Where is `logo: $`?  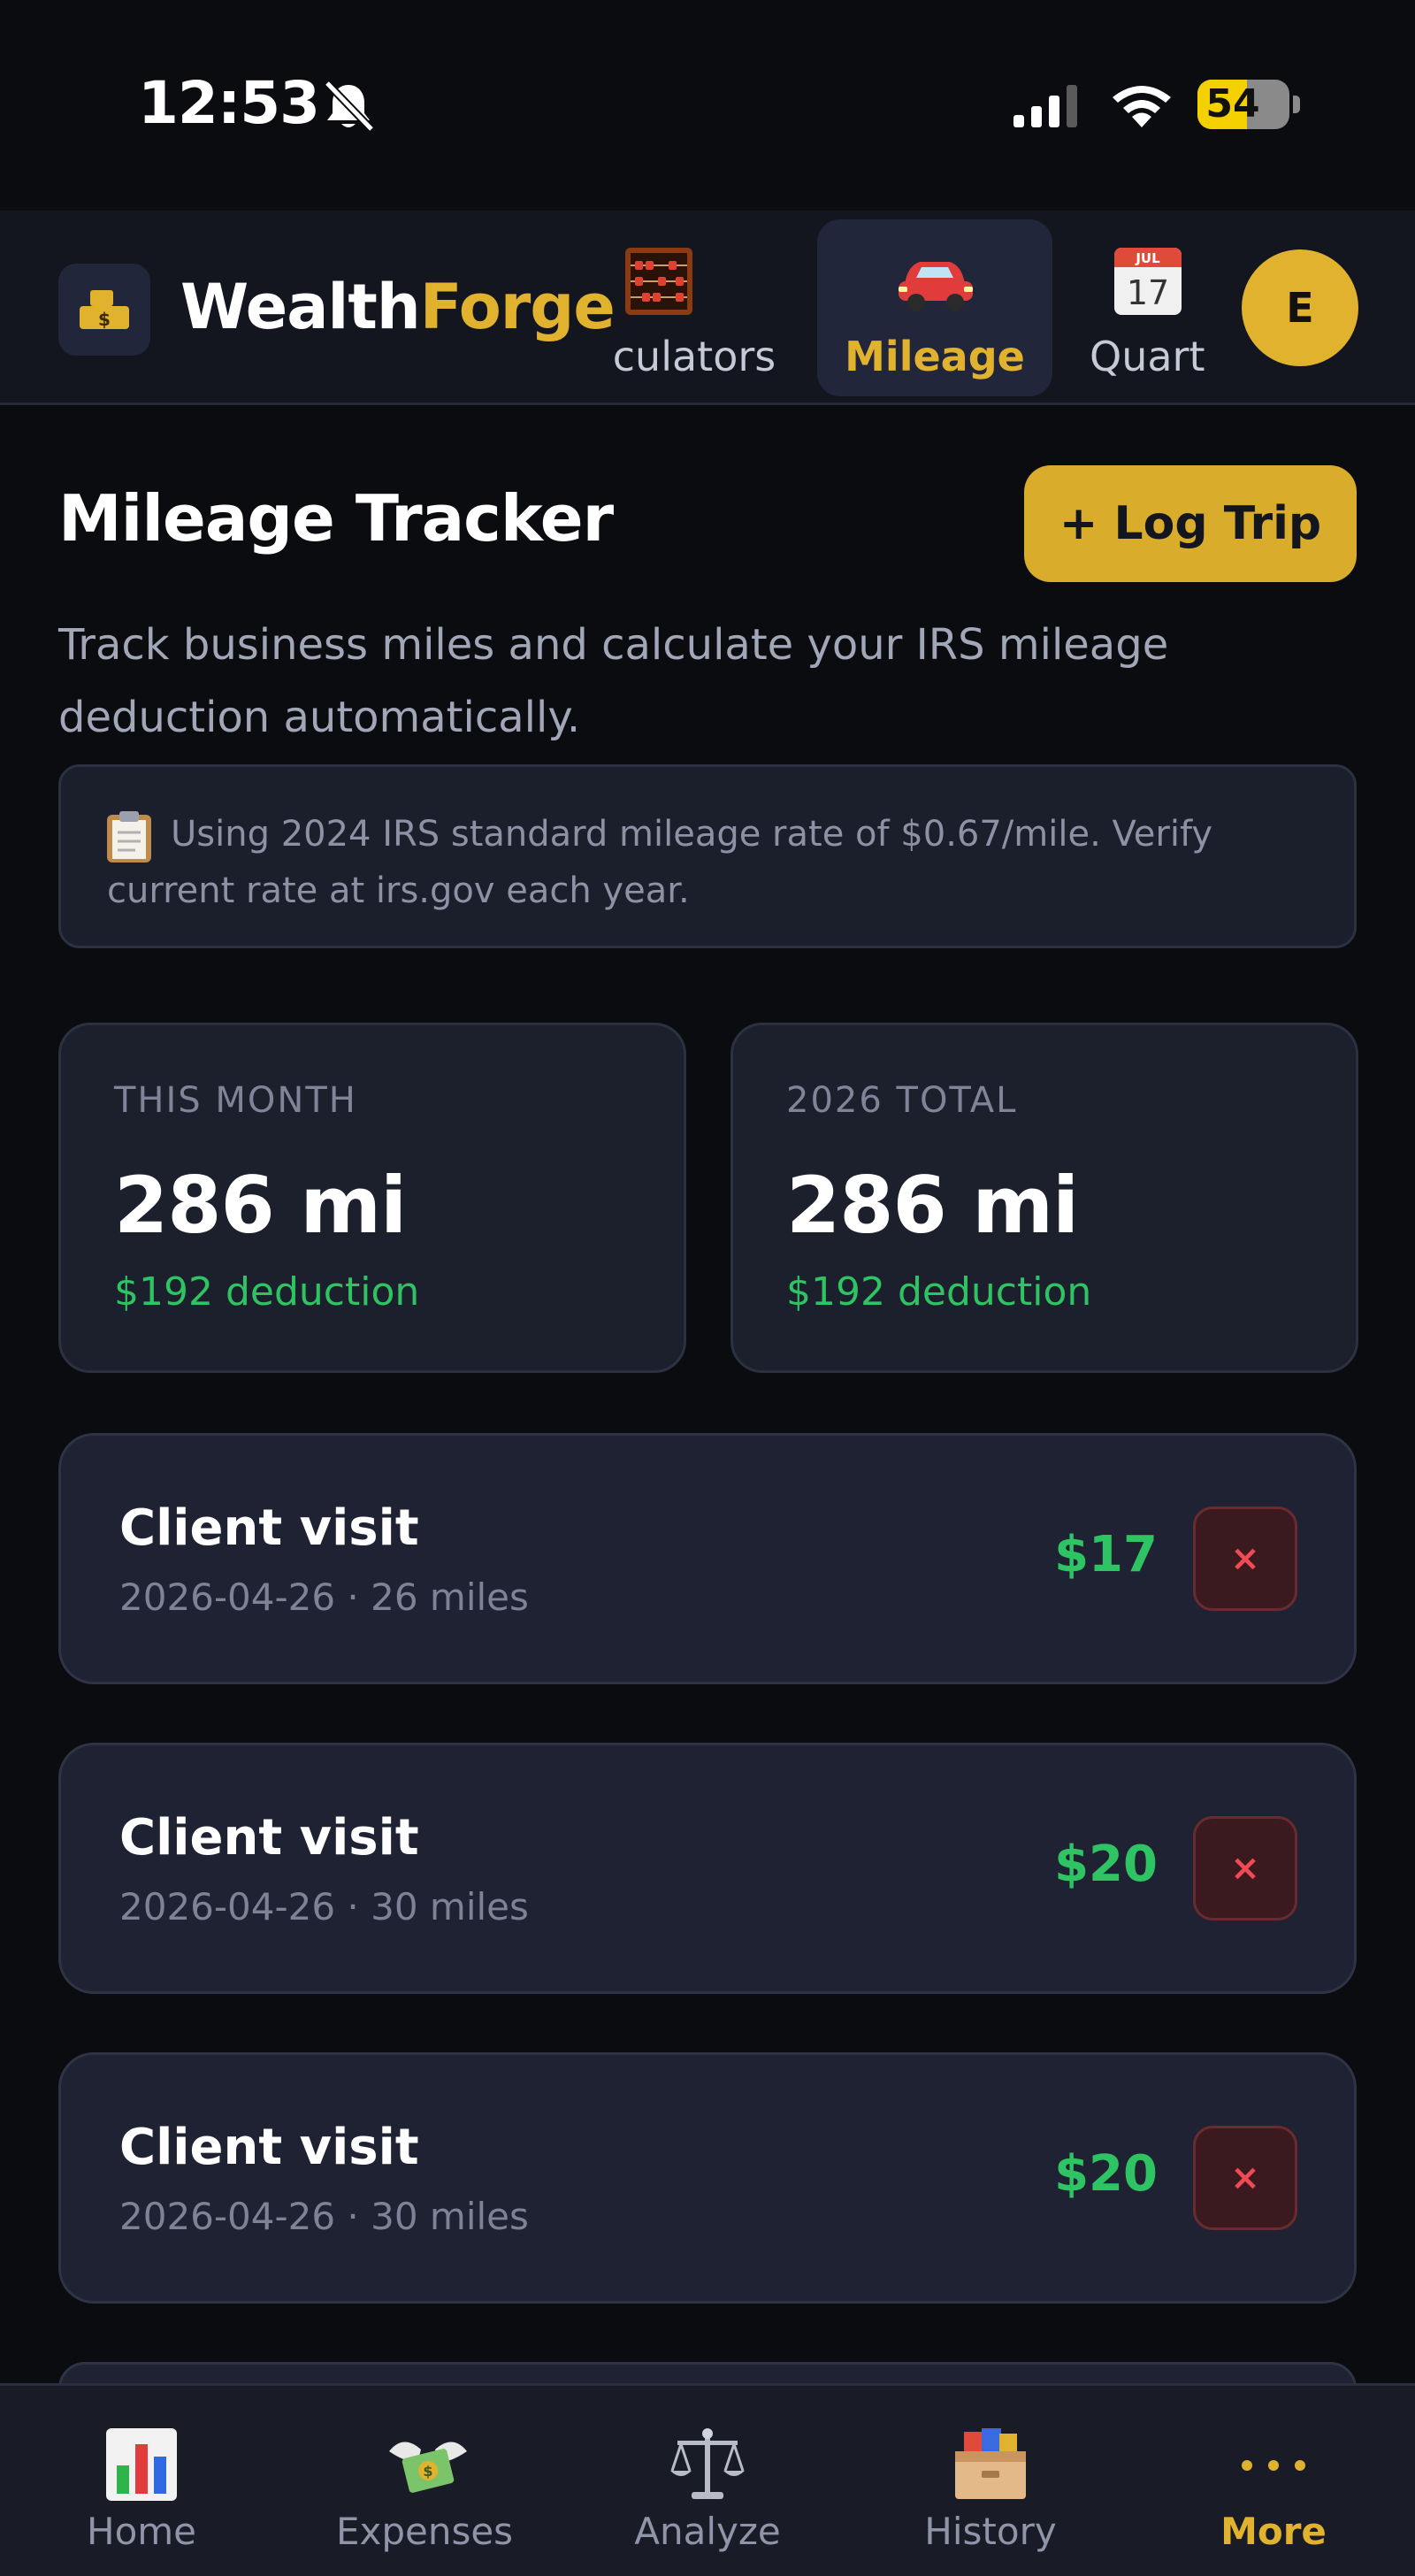 logo: $ is located at coordinates (104, 310).